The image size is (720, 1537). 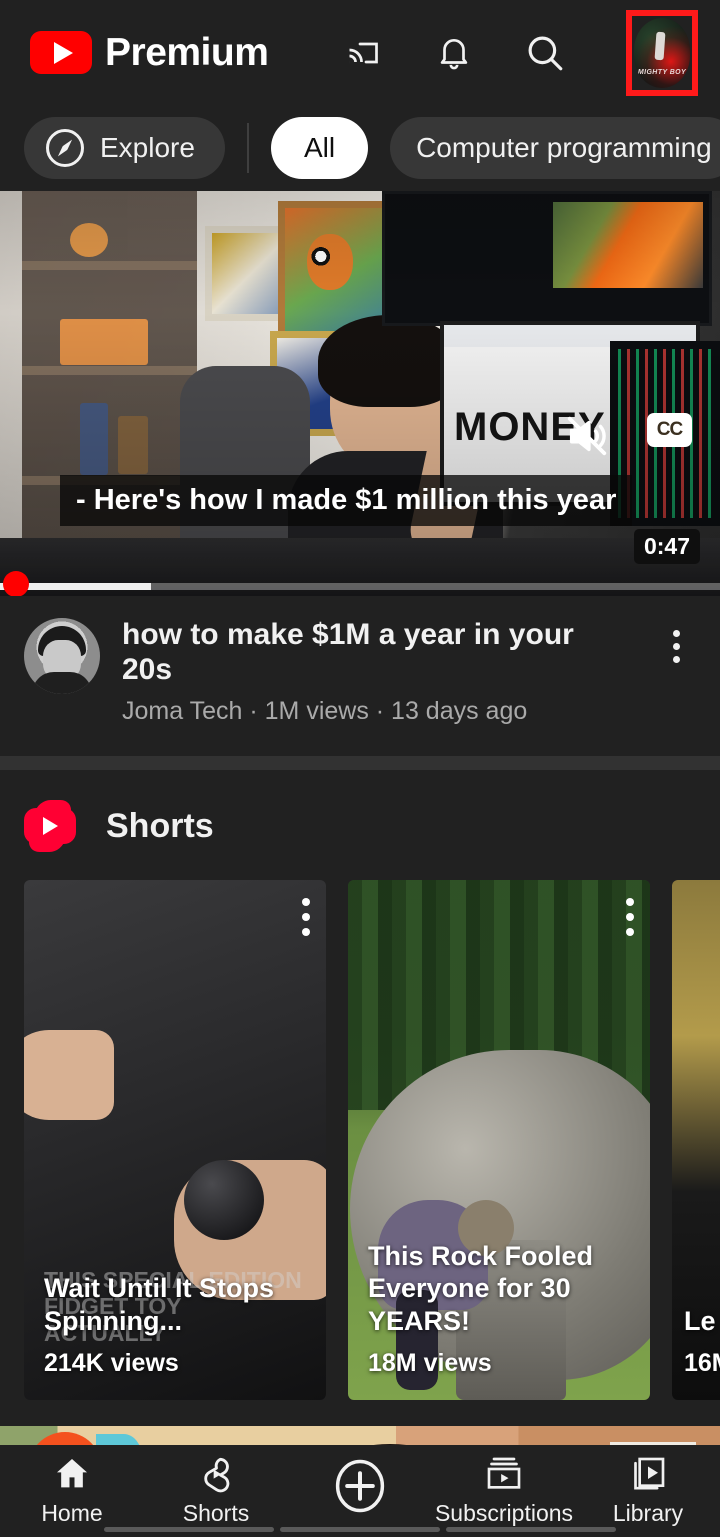 What do you see at coordinates (360, 583) in the screenshot?
I see `progress-scrubber` at bounding box center [360, 583].